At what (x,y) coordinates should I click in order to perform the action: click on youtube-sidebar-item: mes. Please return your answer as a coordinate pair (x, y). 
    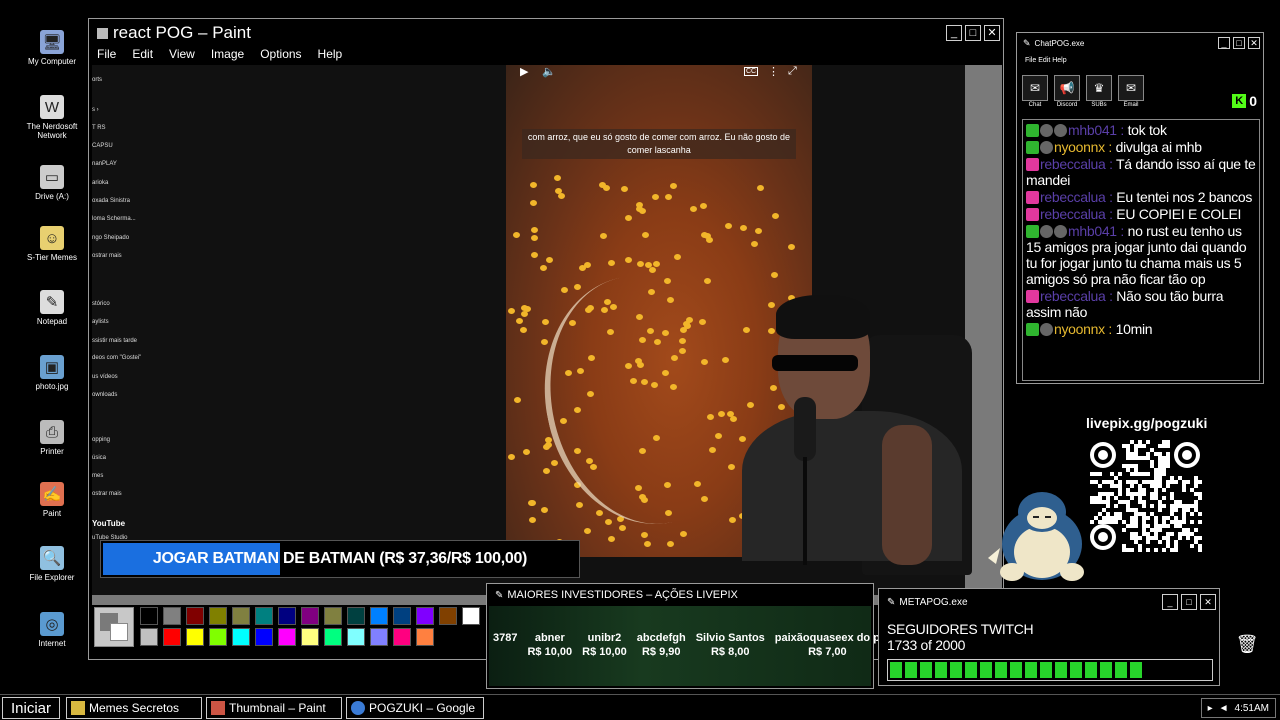
    Looking at the image, I should click on (97, 476).